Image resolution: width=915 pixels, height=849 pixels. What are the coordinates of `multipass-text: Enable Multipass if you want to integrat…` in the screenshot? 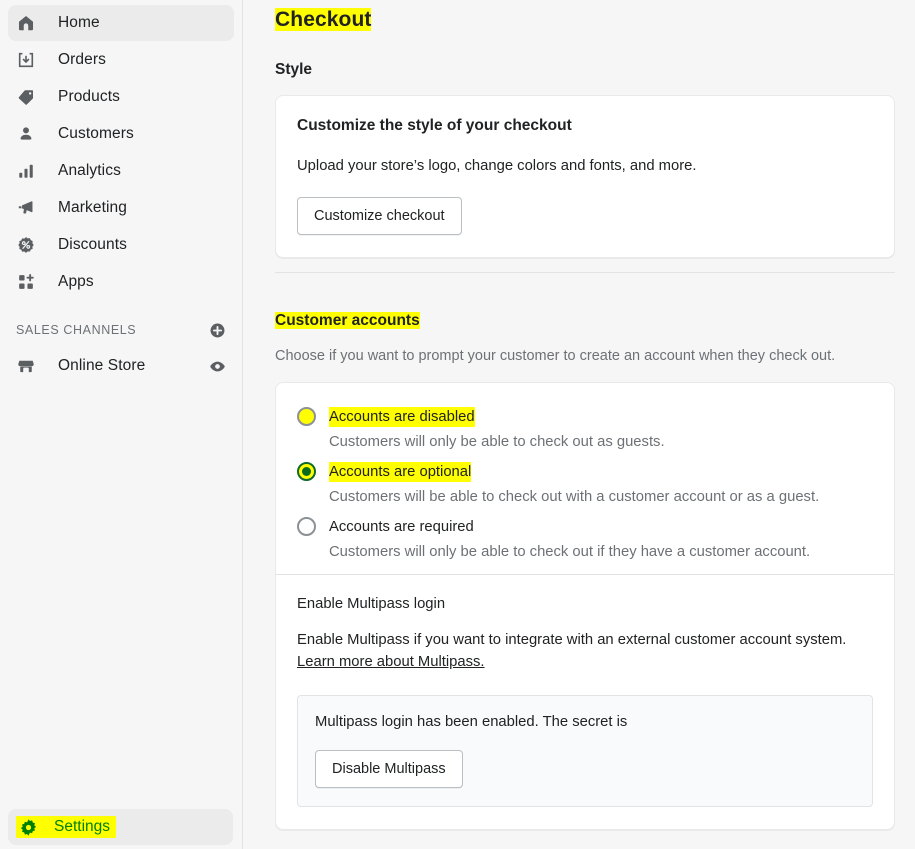 It's located at (585, 651).